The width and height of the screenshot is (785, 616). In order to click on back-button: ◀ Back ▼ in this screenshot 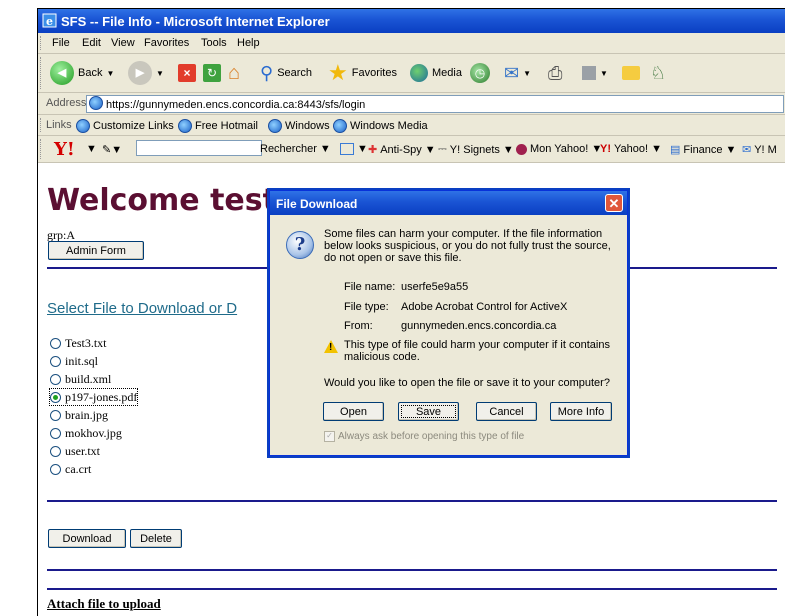, I will do `click(82, 73)`.